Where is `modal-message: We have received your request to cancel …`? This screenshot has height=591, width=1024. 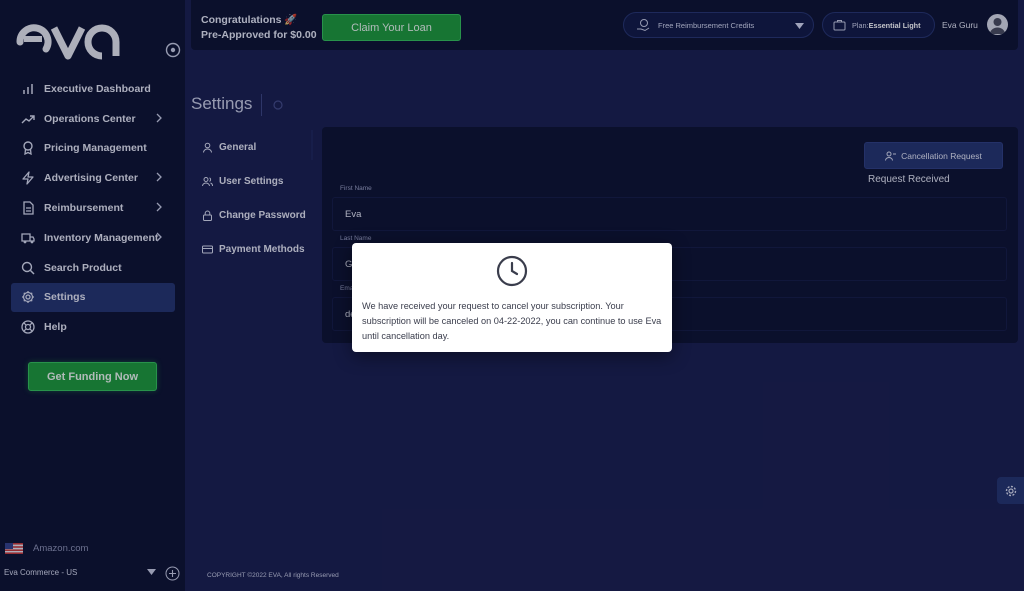 modal-message: We have received your request to cancel … is located at coordinates (512, 321).